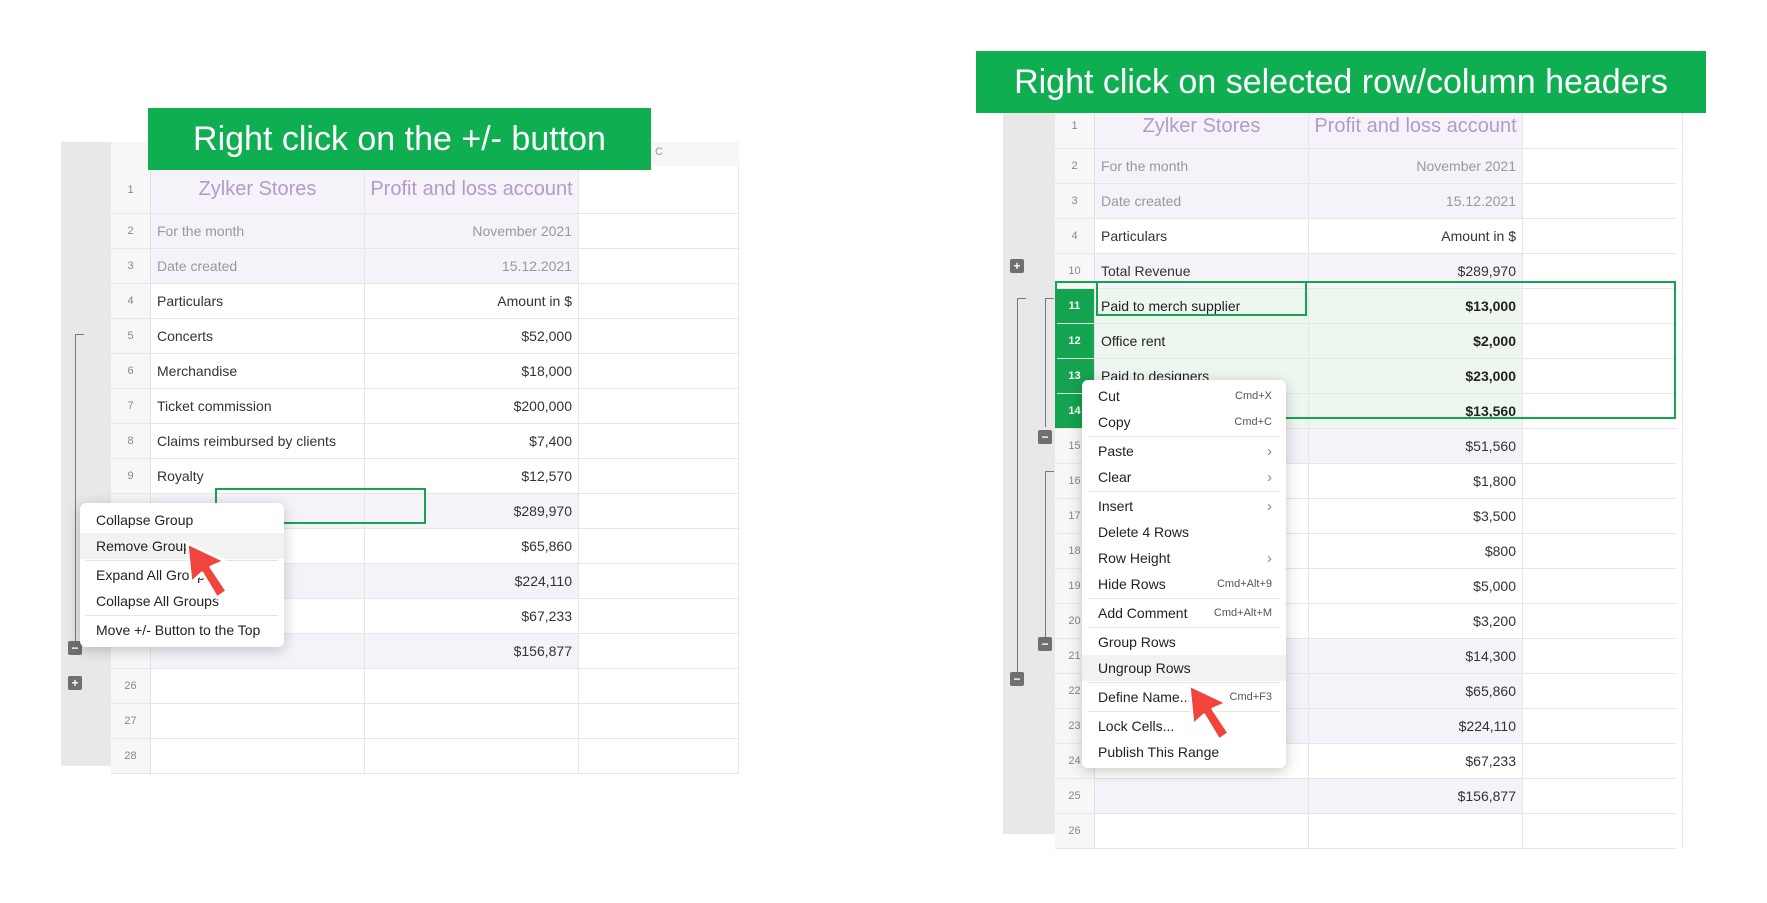 The height and width of the screenshot is (903, 1767). Describe the element at coordinates (1202, 236) in the screenshot. I see `right-cell-b: Particulars` at that location.